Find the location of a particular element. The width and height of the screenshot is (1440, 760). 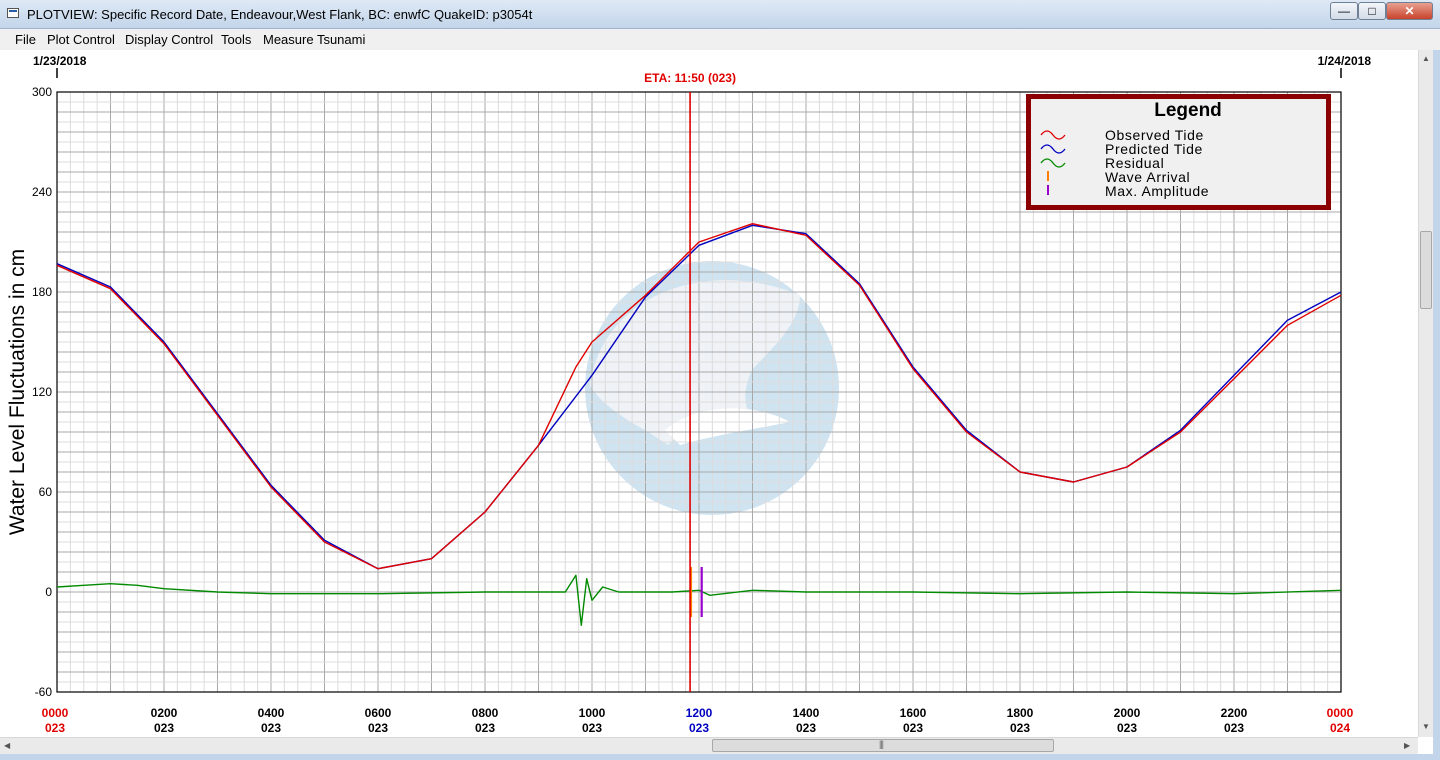

y-axis-label: Water Level Fluctuations in cm is located at coordinates (17, 392).